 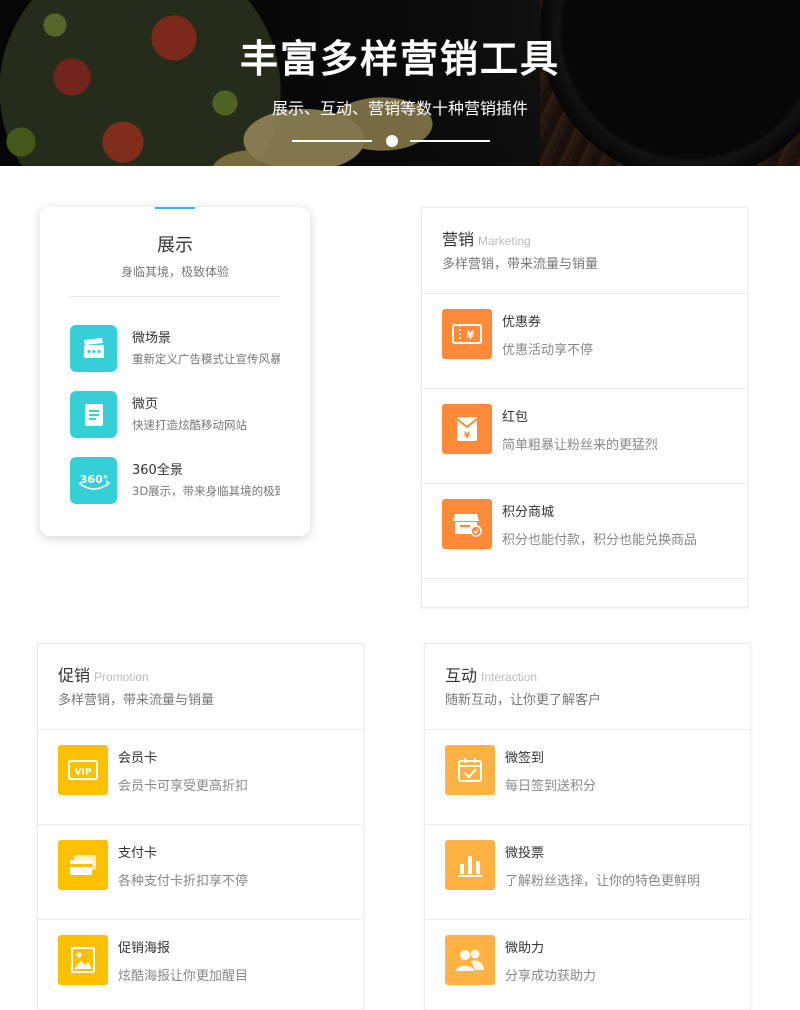 What do you see at coordinates (551, 976) in the screenshot?
I see `feature-desc: 分享成功获助力` at bounding box center [551, 976].